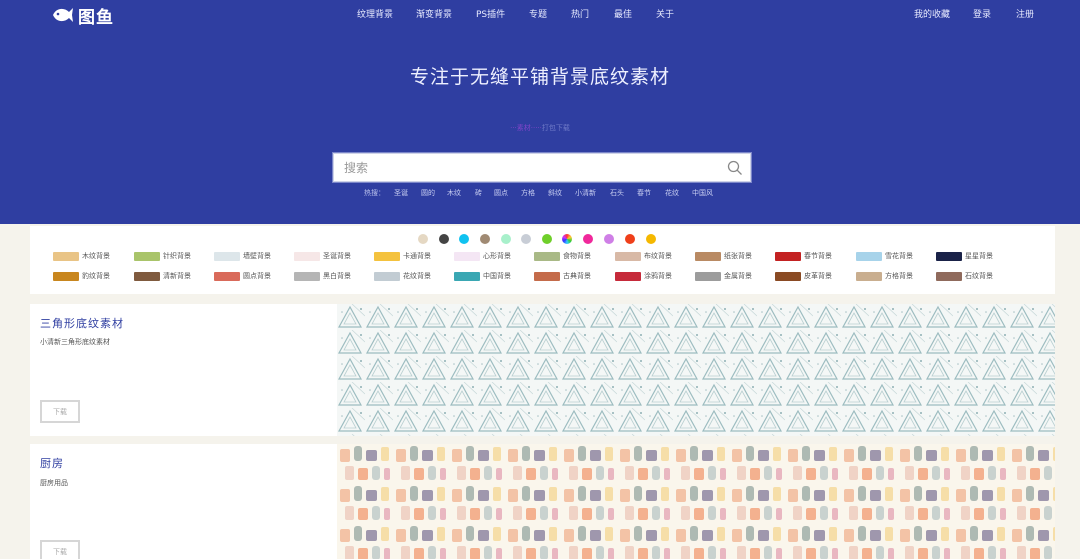  I want to click on category-item: 方格背景, so click(884, 276).